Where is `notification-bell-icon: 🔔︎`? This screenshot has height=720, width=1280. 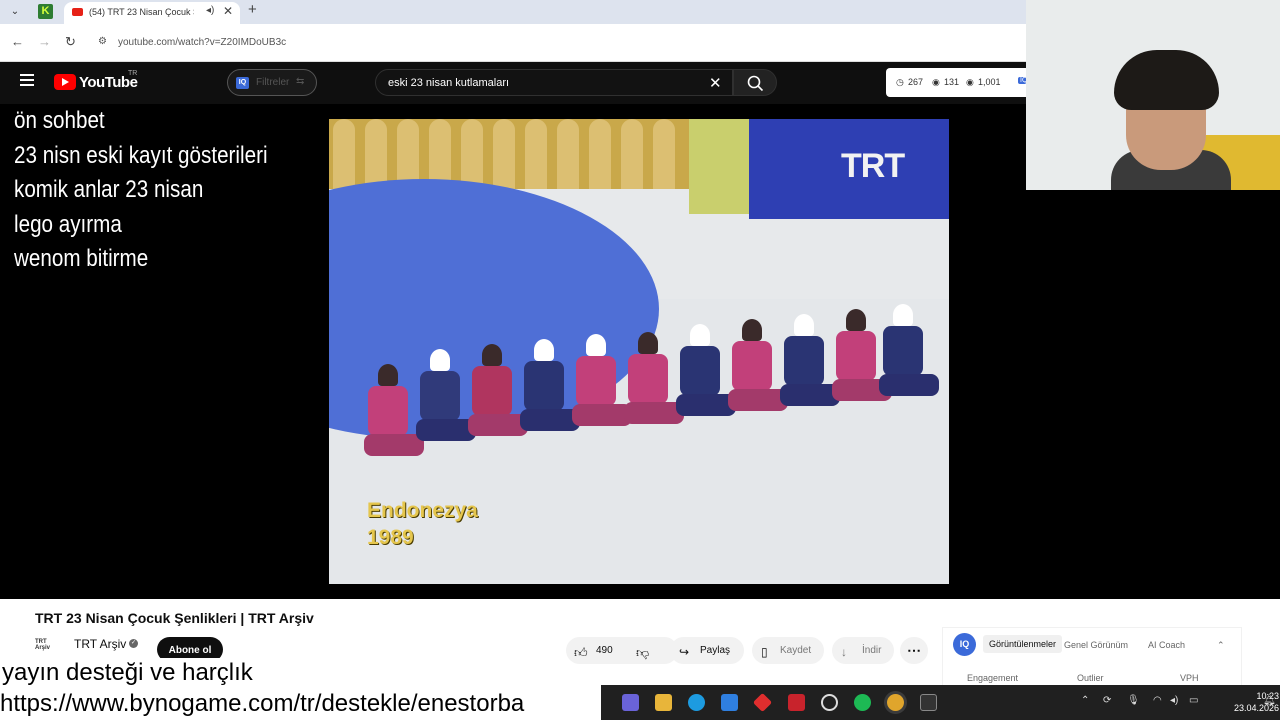
notification-bell-icon: 🔔︎ is located at coordinates (1269, 700).